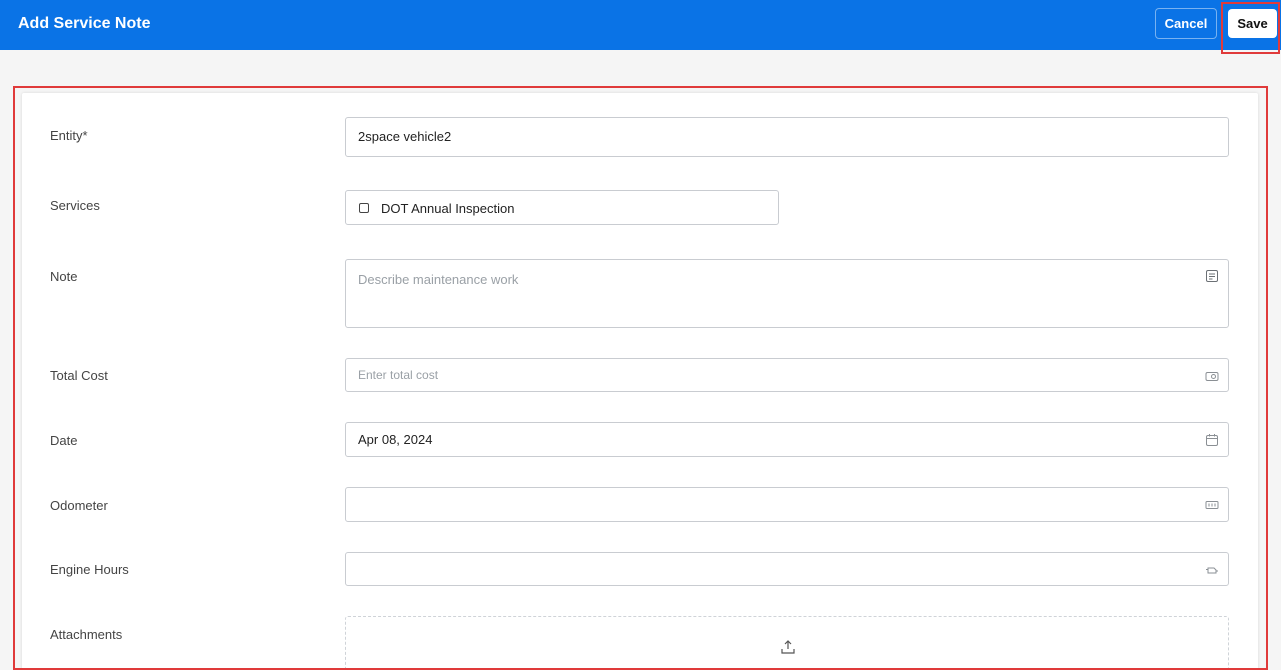 This screenshot has width=1281, height=670. I want to click on top-bar: Add Service Note Cancel Save, so click(640, 25).